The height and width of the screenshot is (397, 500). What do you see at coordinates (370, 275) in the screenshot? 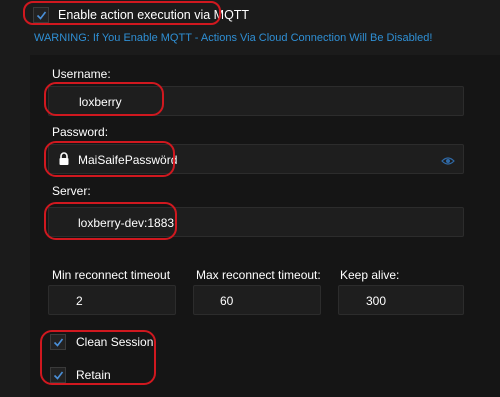
I see `keep-alive-label: Keep alive:` at bounding box center [370, 275].